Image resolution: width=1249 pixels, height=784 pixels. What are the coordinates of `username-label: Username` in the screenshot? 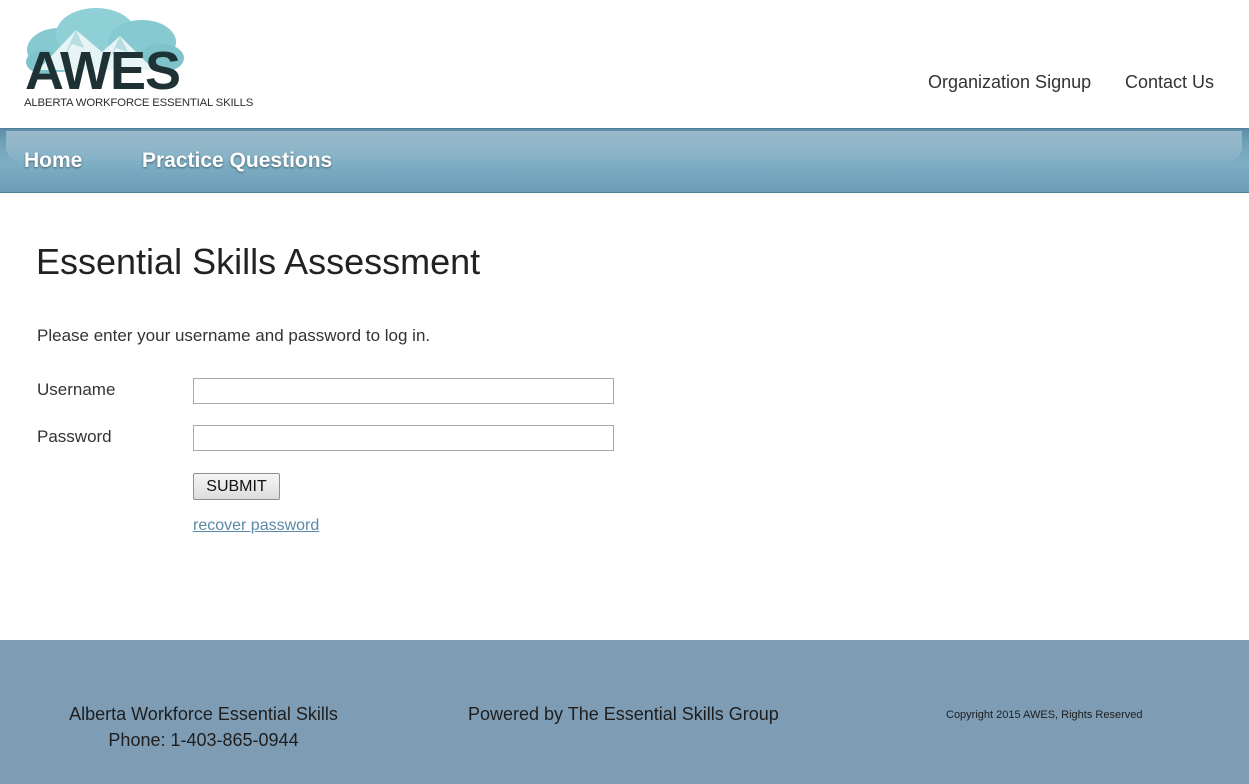 It's located at (76, 389).